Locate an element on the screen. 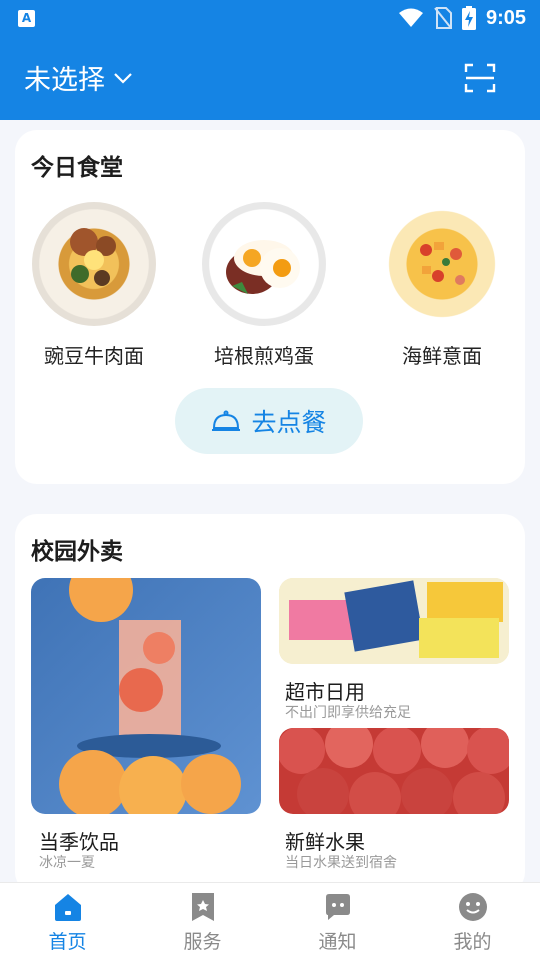 This screenshot has width=540, height=960. dish-name: 豌豆牛肉面 is located at coordinates (94, 356).